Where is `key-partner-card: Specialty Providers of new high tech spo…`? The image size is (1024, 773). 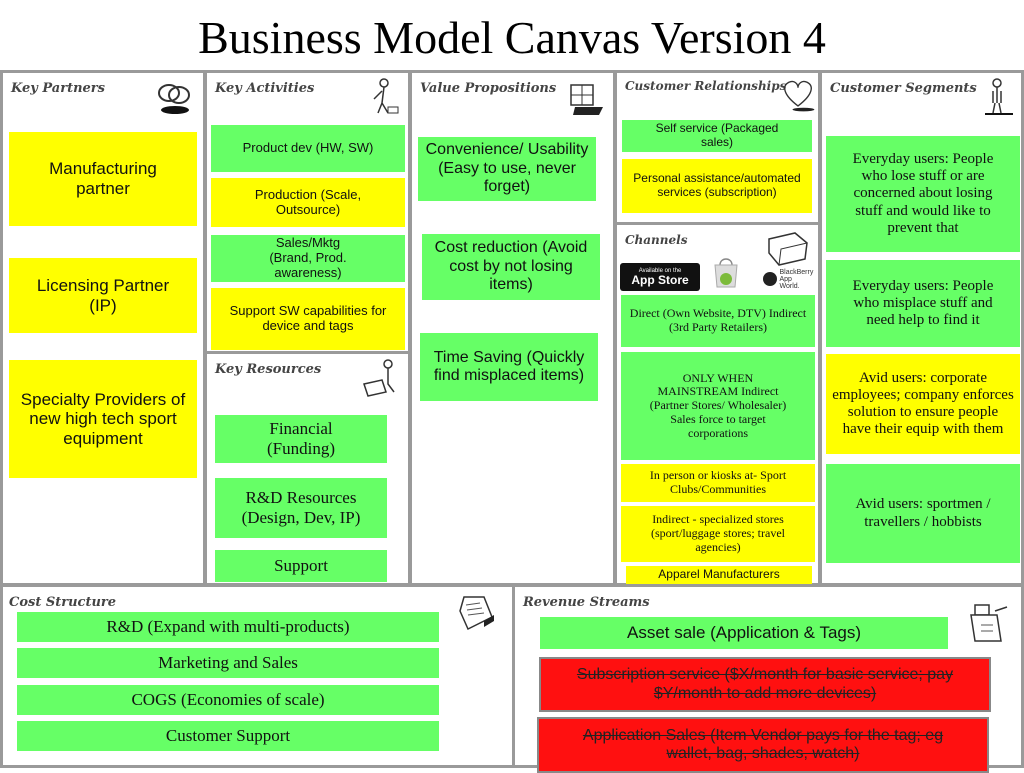
key-partner-card: Specialty Providers of new high tech spo… is located at coordinates (103, 419).